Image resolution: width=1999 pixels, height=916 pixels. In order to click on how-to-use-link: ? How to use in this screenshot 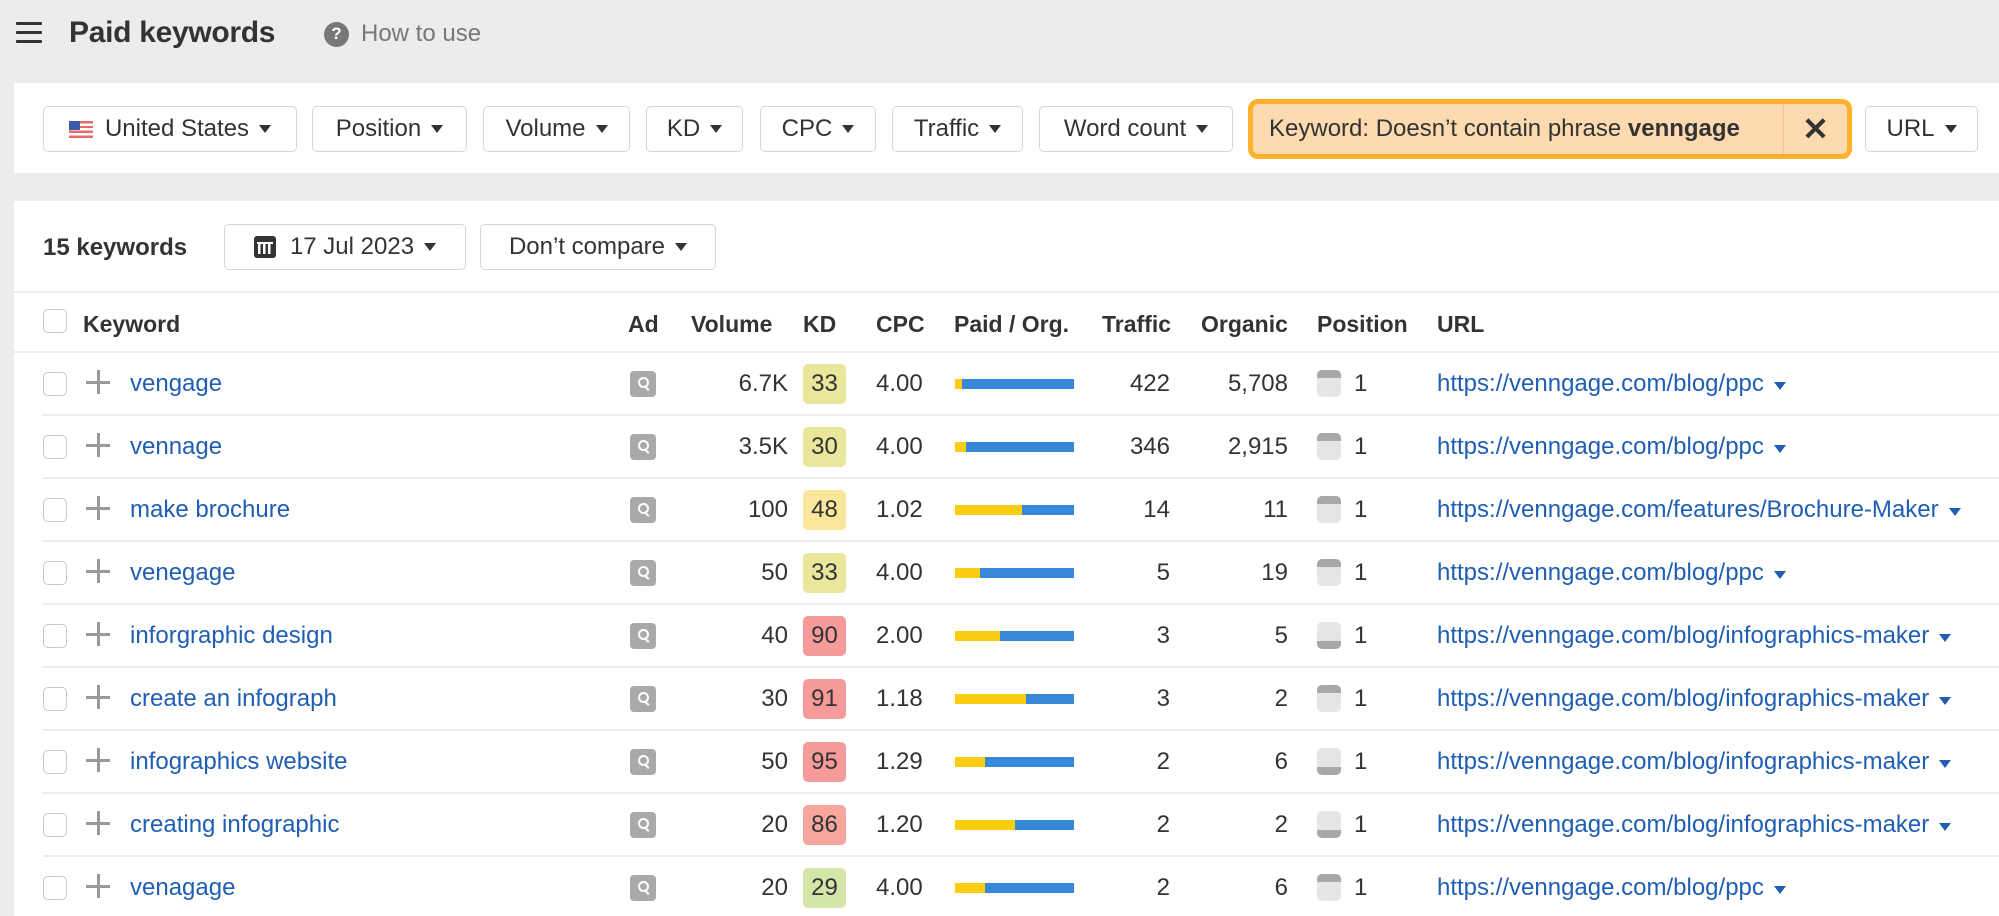, I will do `click(402, 34)`.